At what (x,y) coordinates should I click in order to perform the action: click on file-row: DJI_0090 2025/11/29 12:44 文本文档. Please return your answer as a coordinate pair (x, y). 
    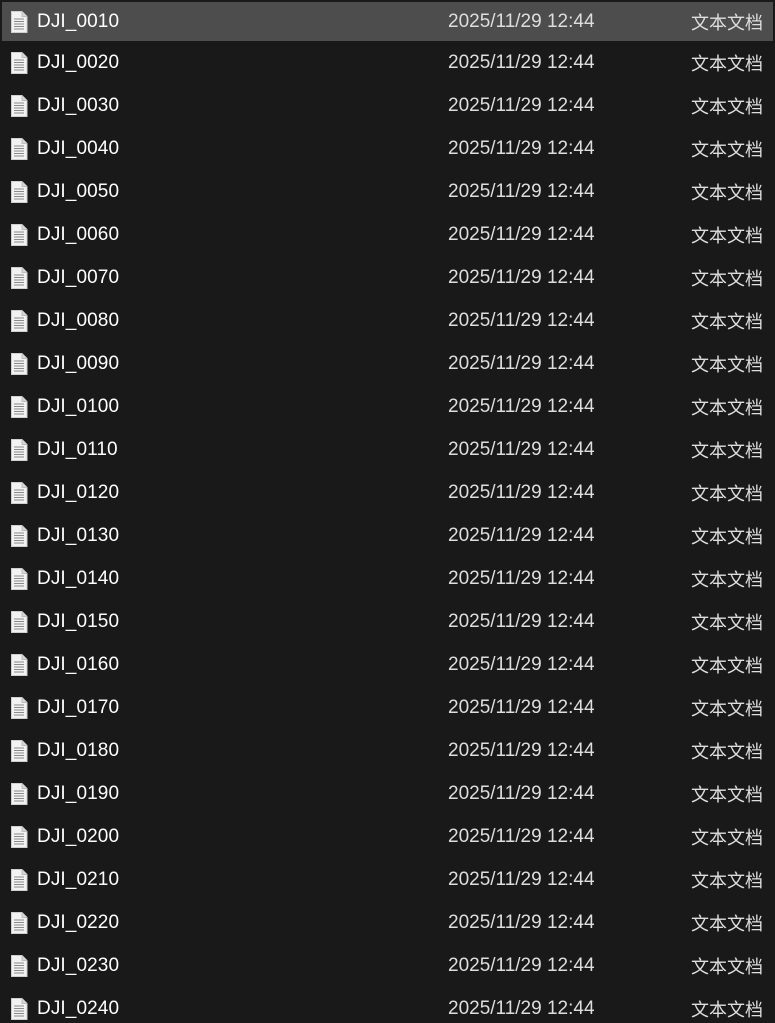
    Looking at the image, I should click on (387, 363).